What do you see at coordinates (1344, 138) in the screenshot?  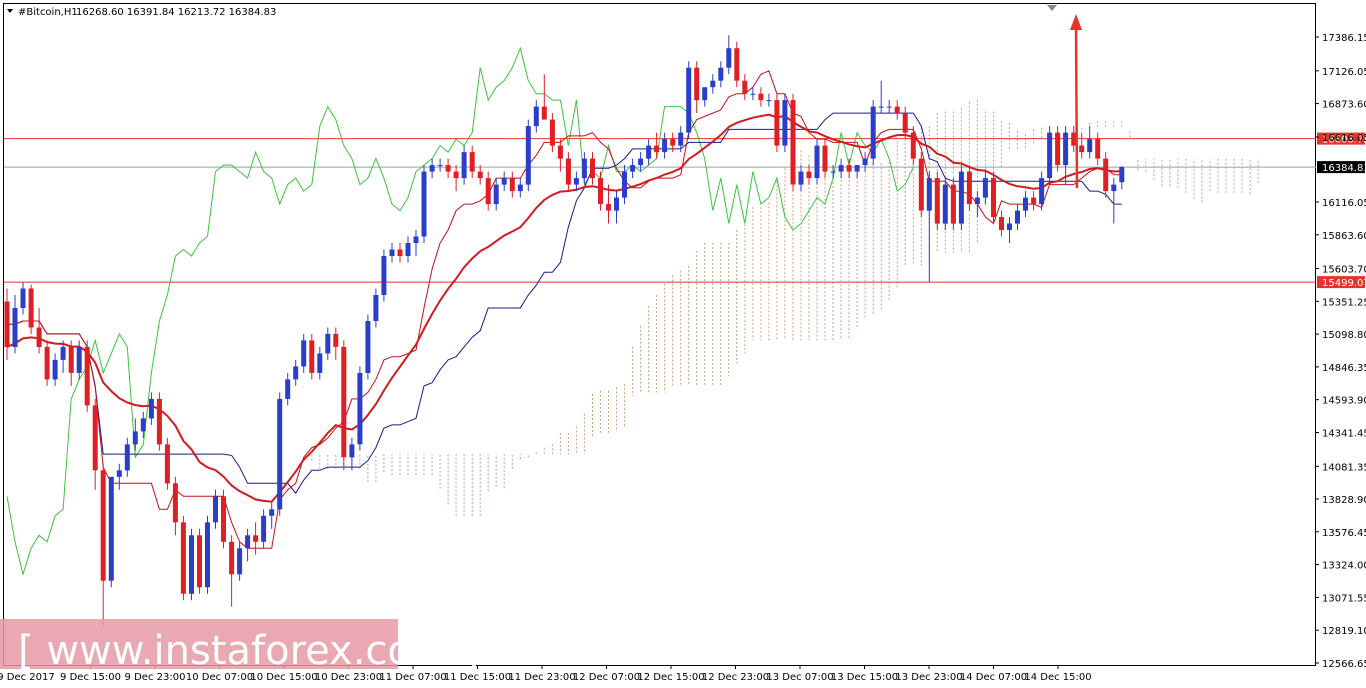 I see `price-tick-label: 16616.05` at bounding box center [1344, 138].